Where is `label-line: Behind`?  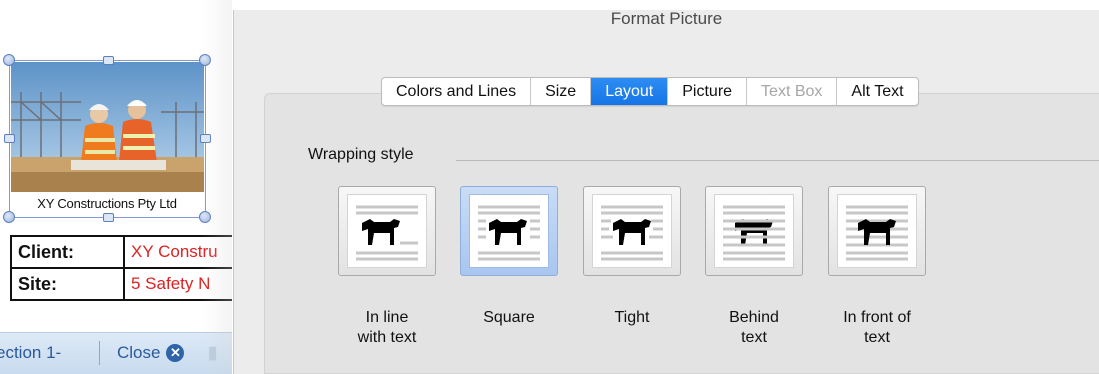 label-line: Behind is located at coordinates (754, 317).